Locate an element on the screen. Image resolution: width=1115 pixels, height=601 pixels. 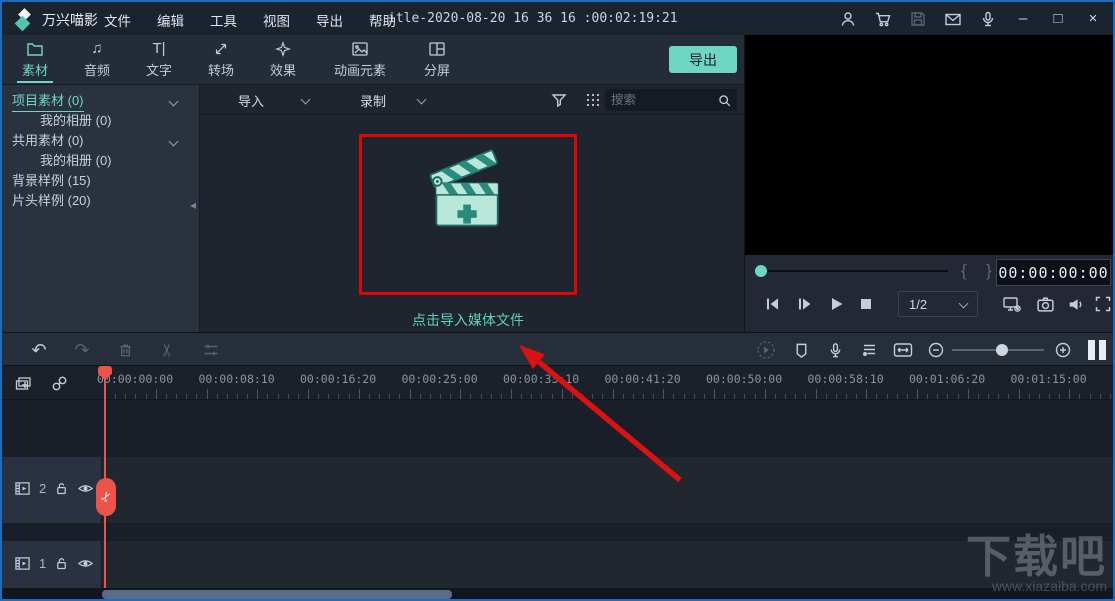
tab-effects: 效果 is located at coordinates (283, 60).